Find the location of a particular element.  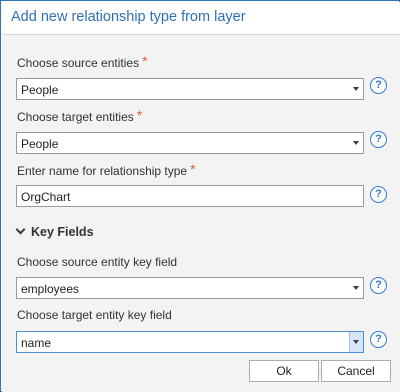

source-key-value: employees is located at coordinates (50, 289).